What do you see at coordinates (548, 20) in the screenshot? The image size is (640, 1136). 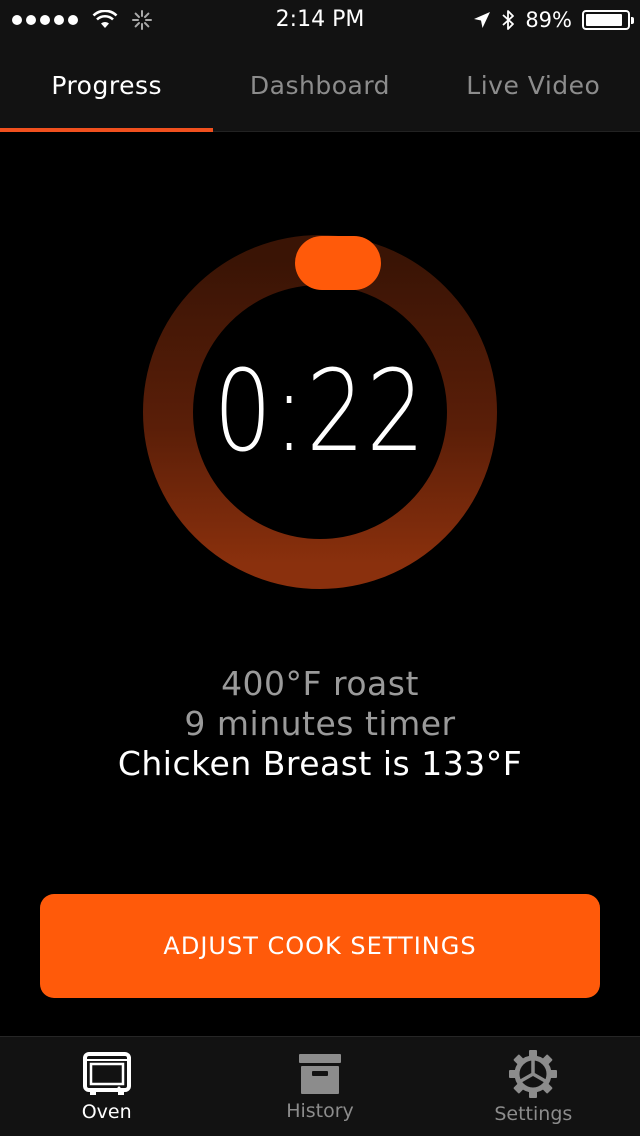 I see `battery-percent: 89%` at bounding box center [548, 20].